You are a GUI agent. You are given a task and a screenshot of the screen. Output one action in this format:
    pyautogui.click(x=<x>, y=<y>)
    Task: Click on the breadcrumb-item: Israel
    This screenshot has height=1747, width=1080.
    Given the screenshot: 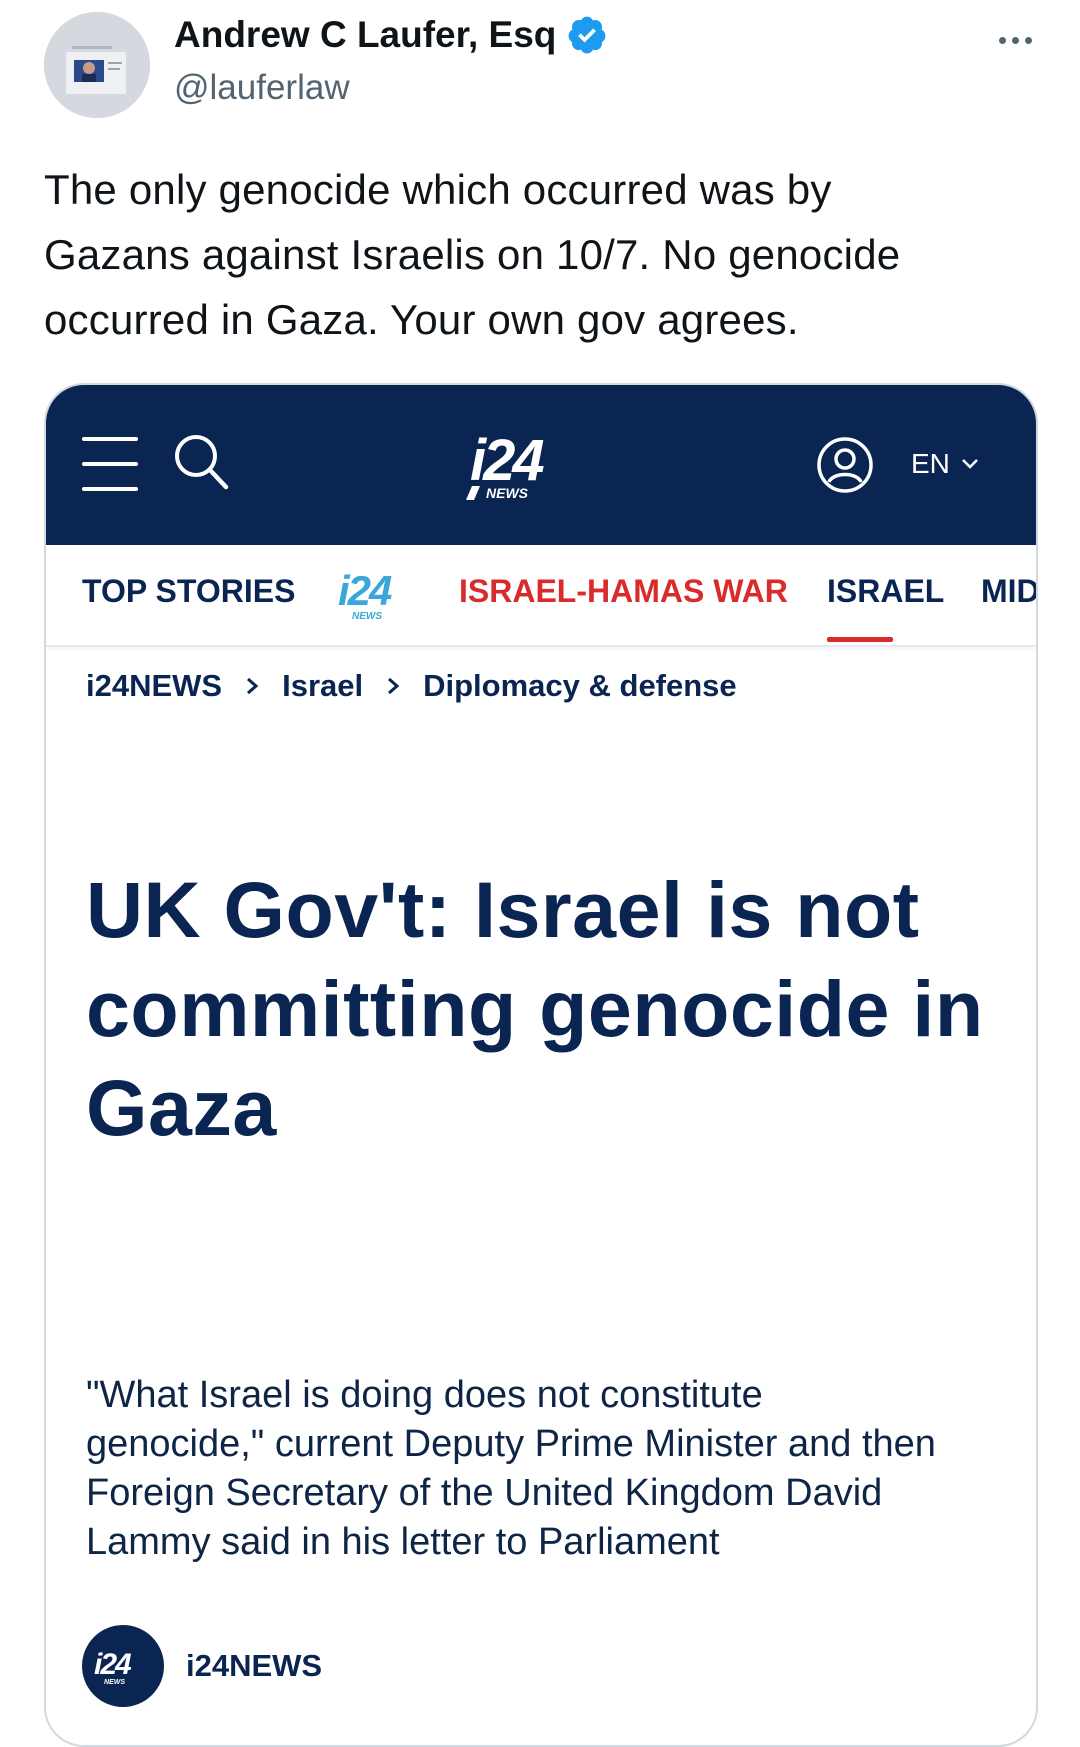 What is the action you would take?
    pyautogui.click(x=322, y=686)
    